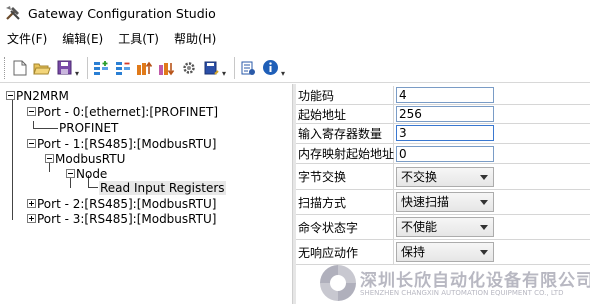  I want to click on config-icon, so click(248, 68).